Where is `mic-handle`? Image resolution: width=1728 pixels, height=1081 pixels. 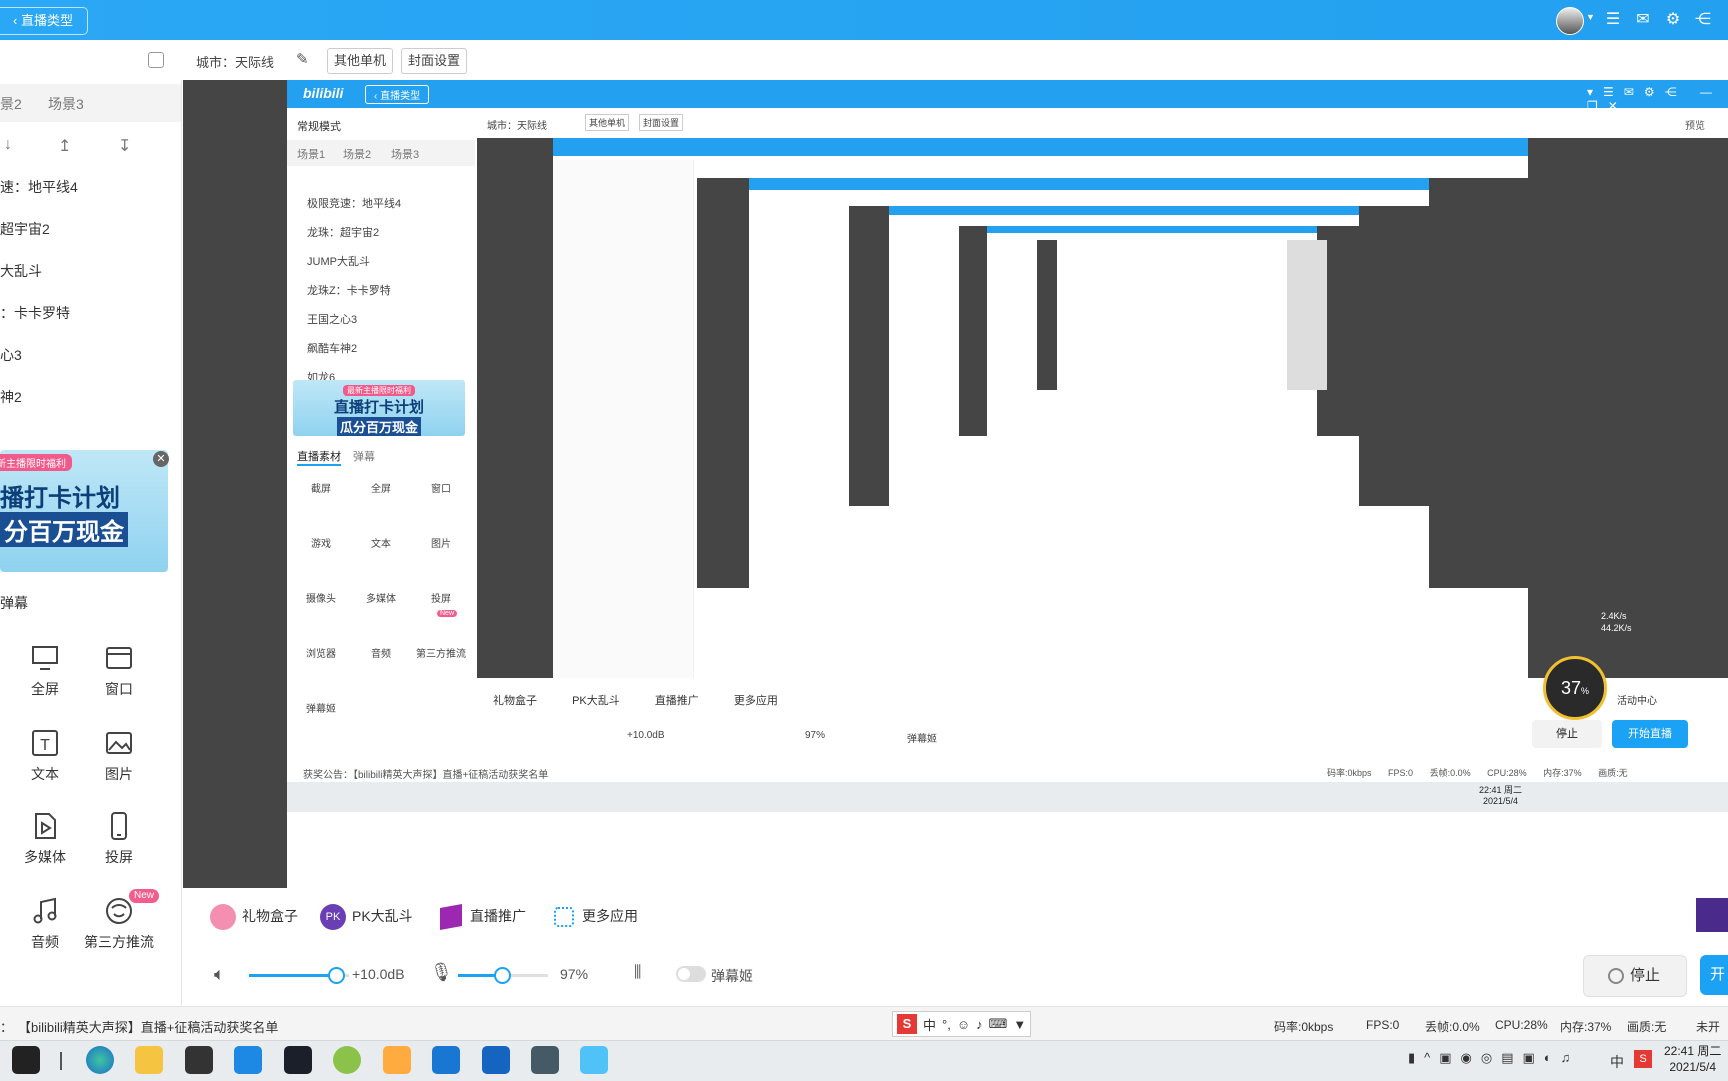 mic-handle is located at coordinates (502, 975).